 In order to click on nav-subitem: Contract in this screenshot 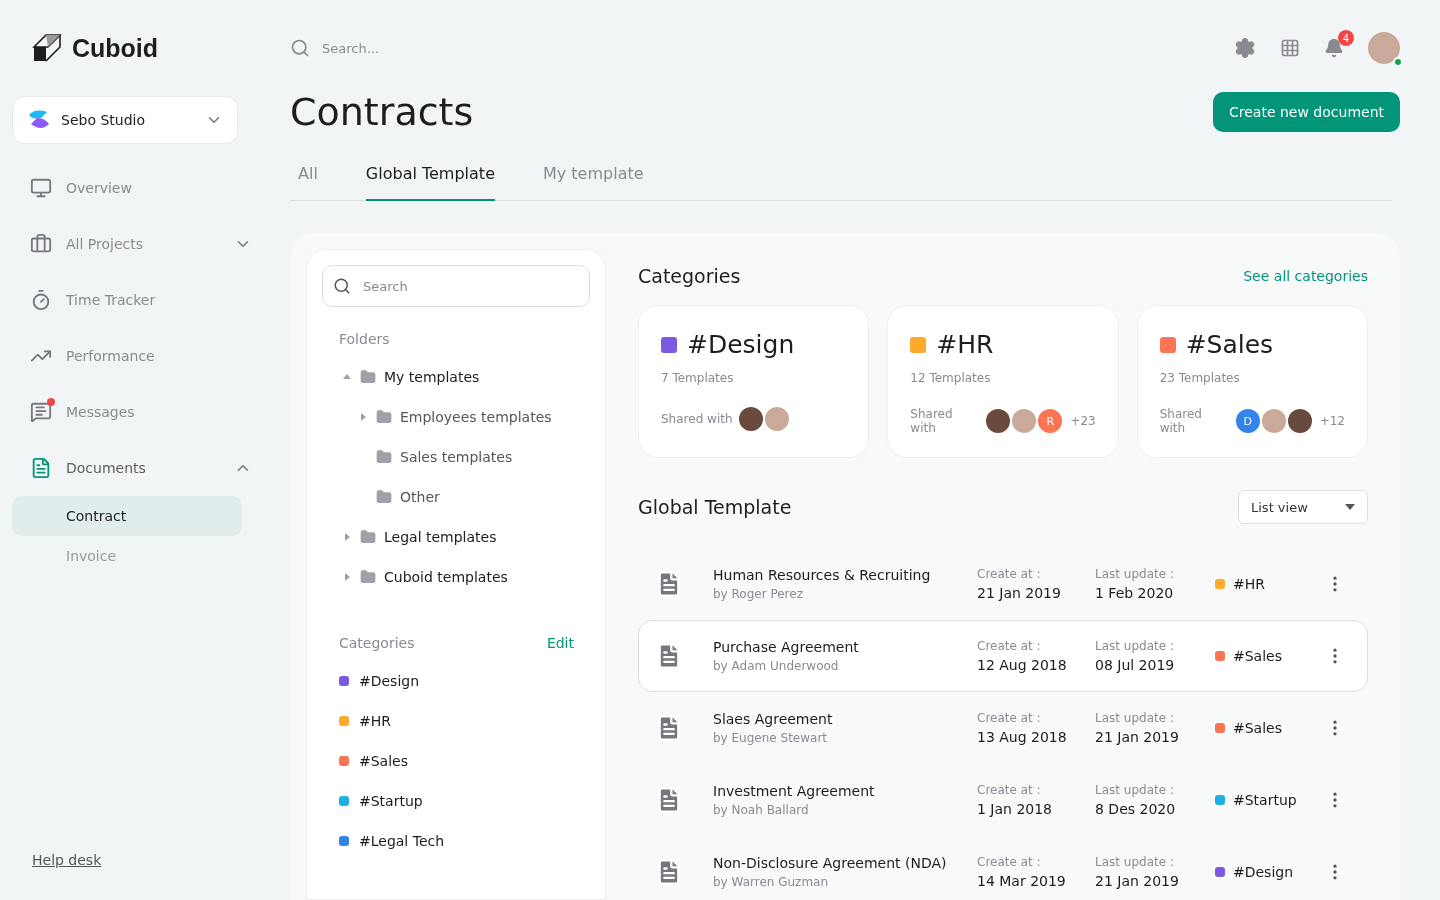, I will do `click(127, 516)`.